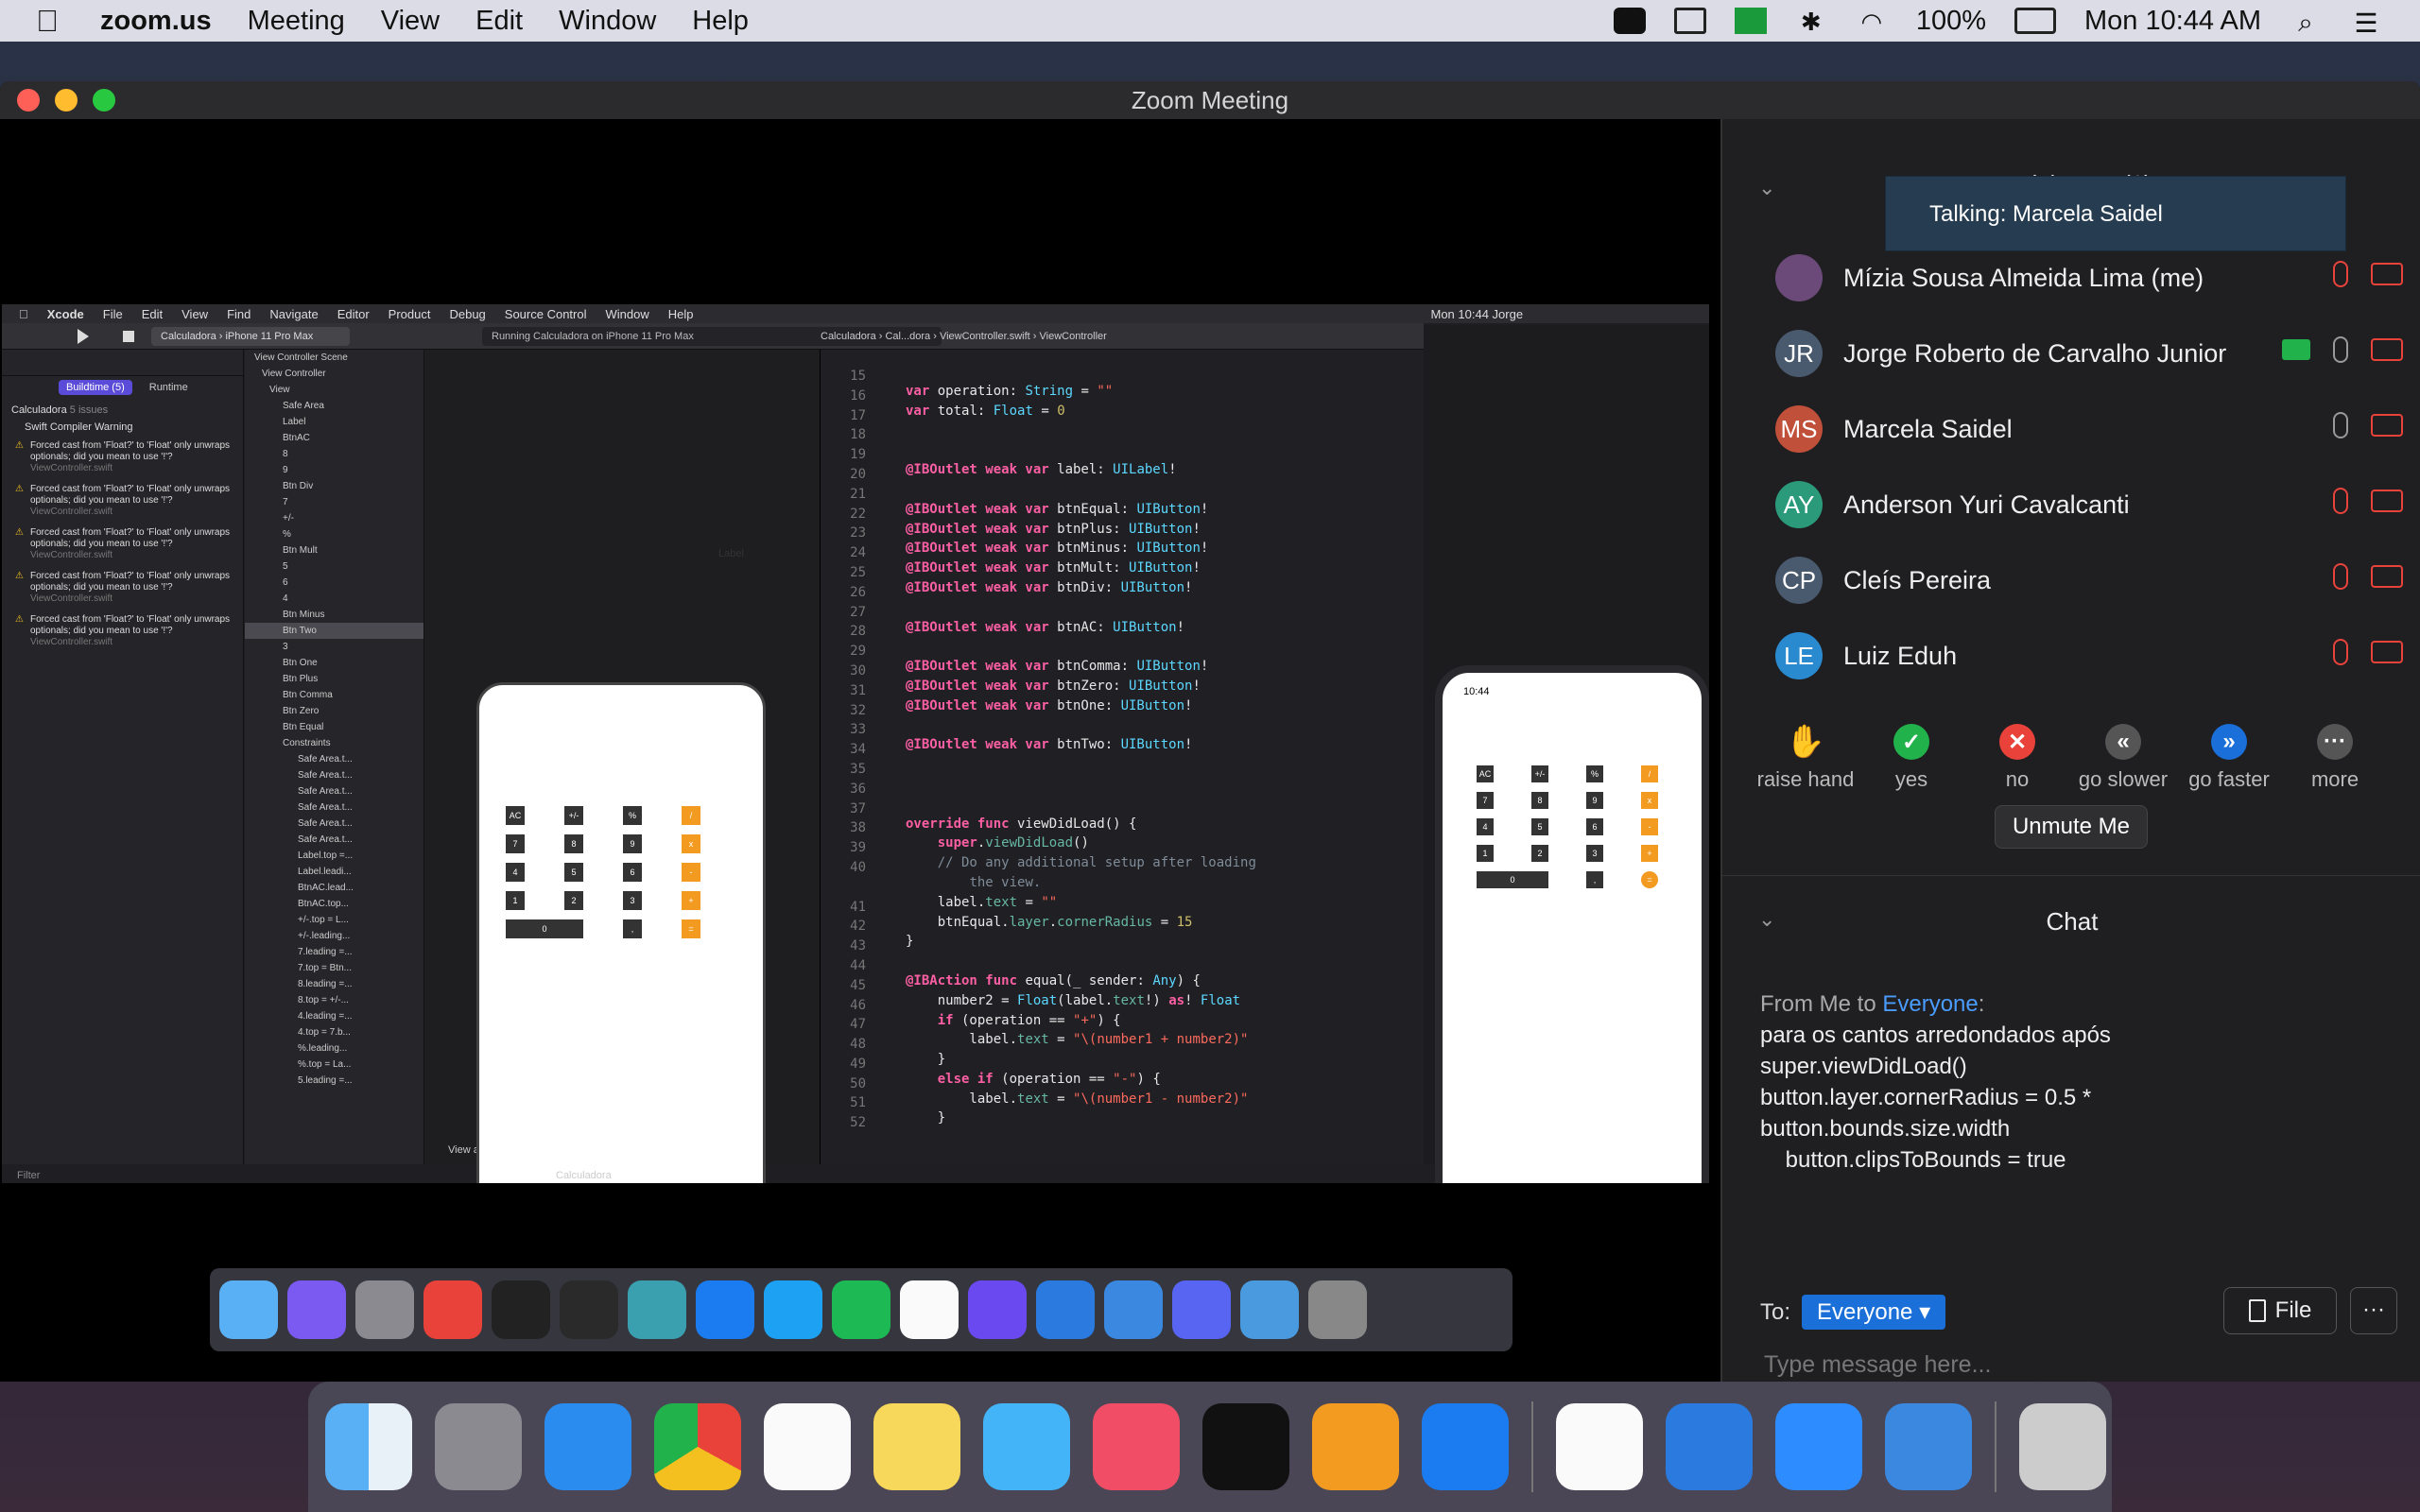  Describe the element at coordinates (1466, 1446) in the screenshot. I see `app-store-icon` at that location.